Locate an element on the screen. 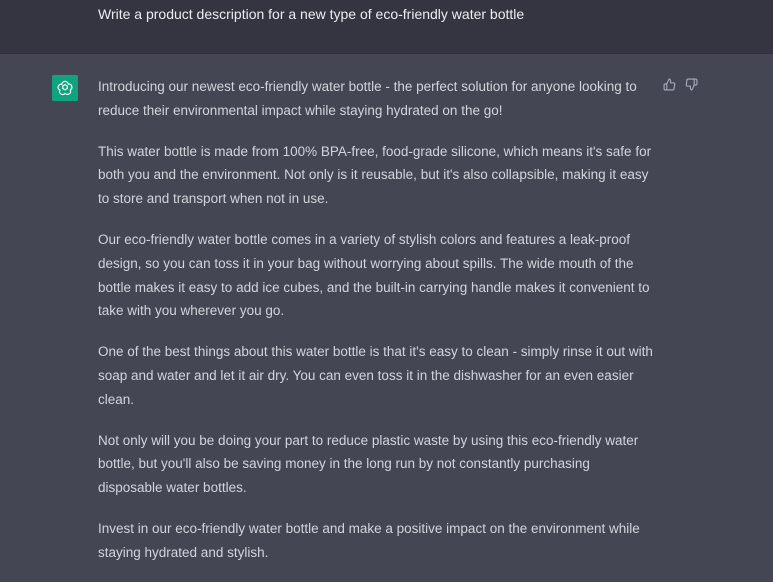  thumbs-down-icon is located at coordinates (691, 84).